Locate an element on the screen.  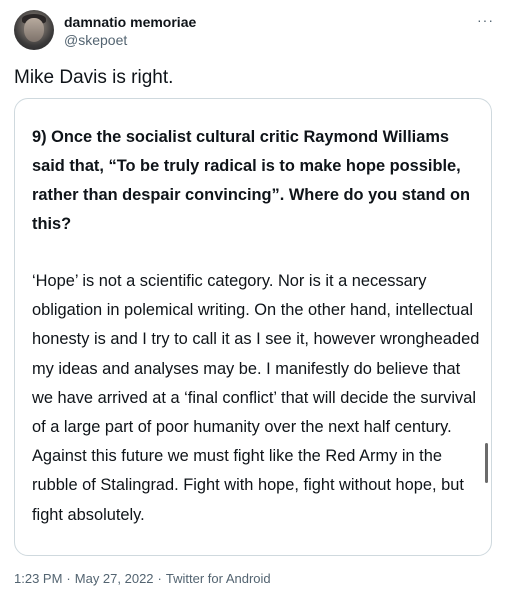
tweet-text: Mike Davis is right. is located at coordinates (94, 77).